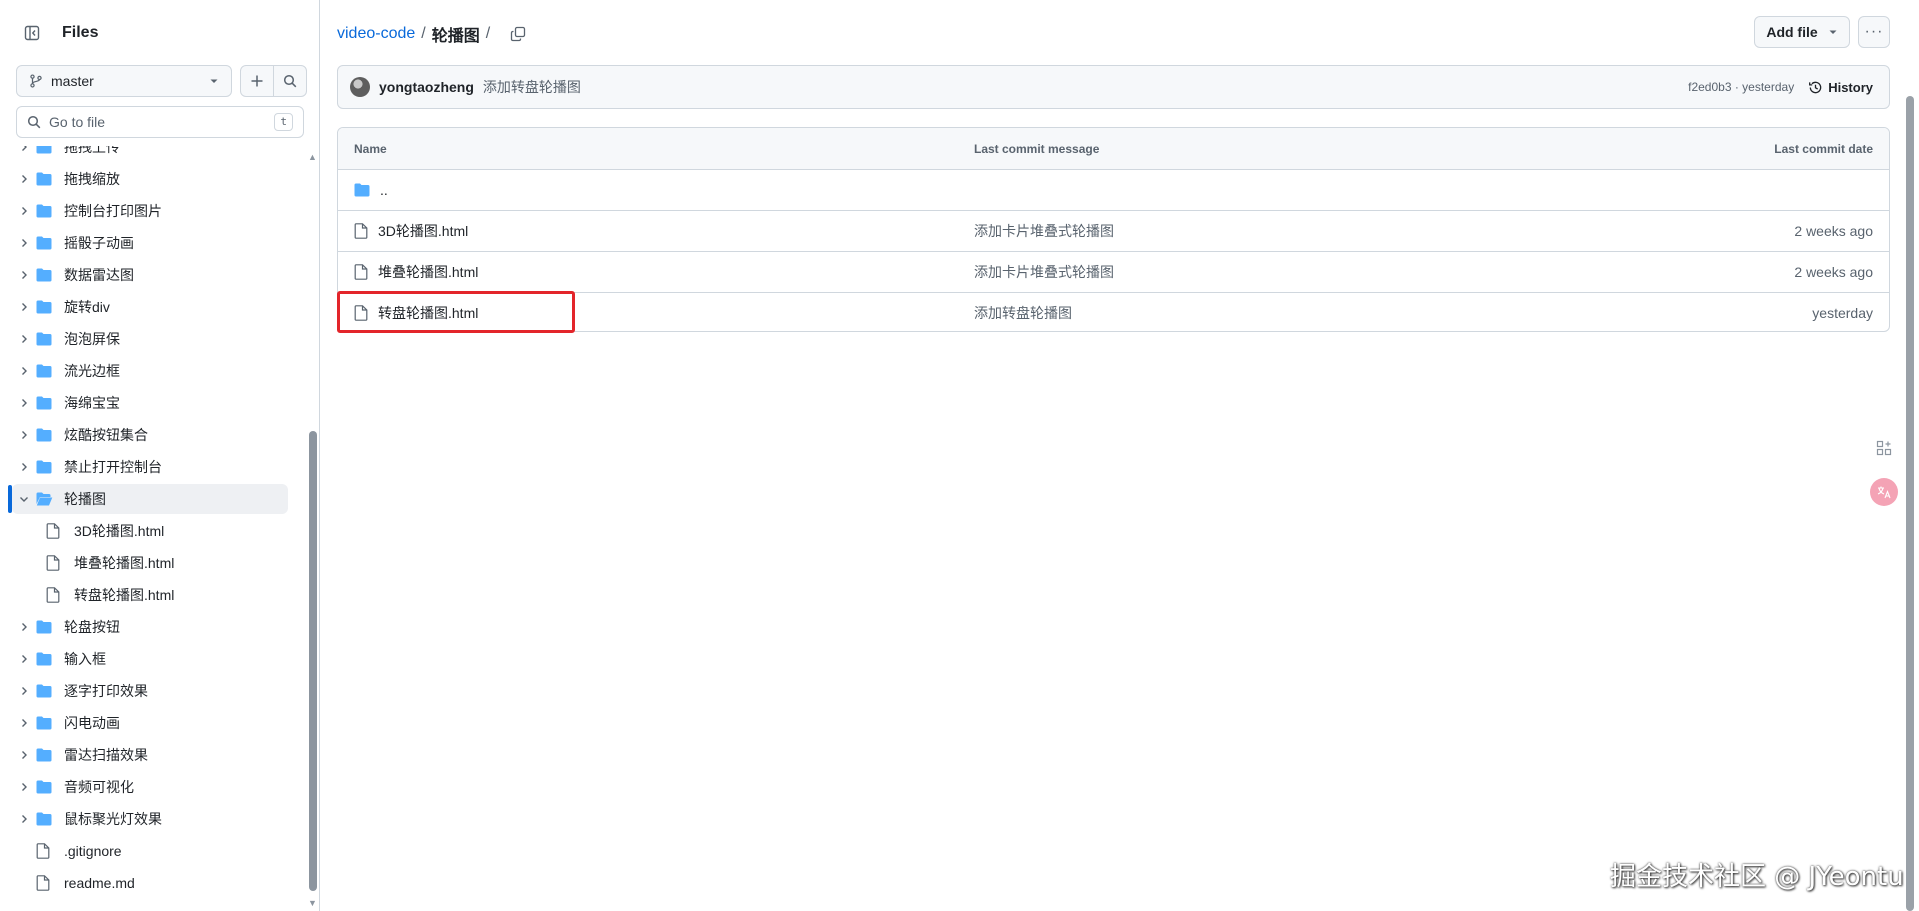 The width and height of the screenshot is (1919, 911). I want to click on commit-message-cell: 添加转盘轮播图, so click(1023, 313).